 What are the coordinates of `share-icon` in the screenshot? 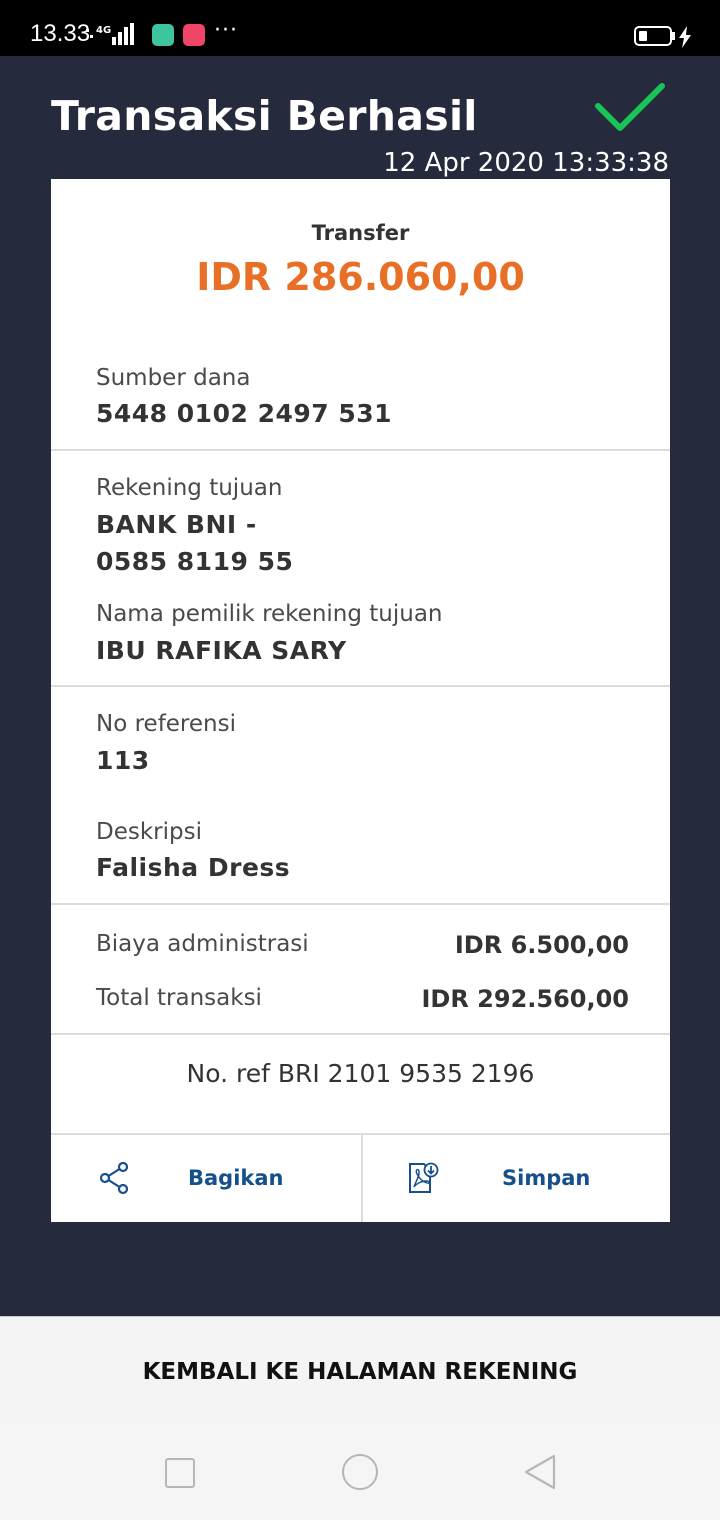 It's located at (114, 1178).